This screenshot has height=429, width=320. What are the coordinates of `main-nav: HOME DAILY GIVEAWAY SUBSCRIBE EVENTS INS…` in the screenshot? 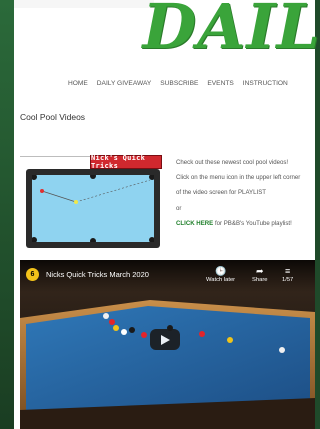 It's located at (178, 83).